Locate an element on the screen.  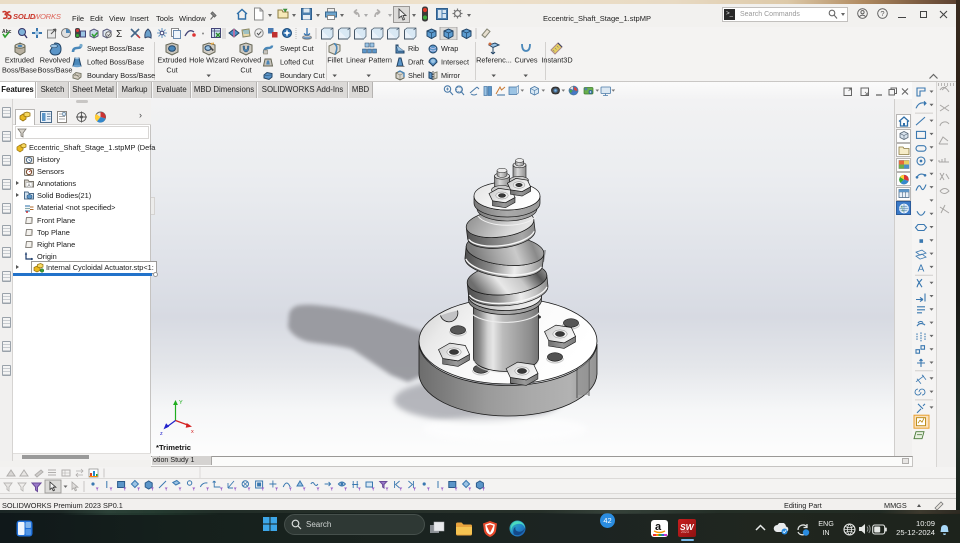
svg-text: x is located at coordinates (192, 432).